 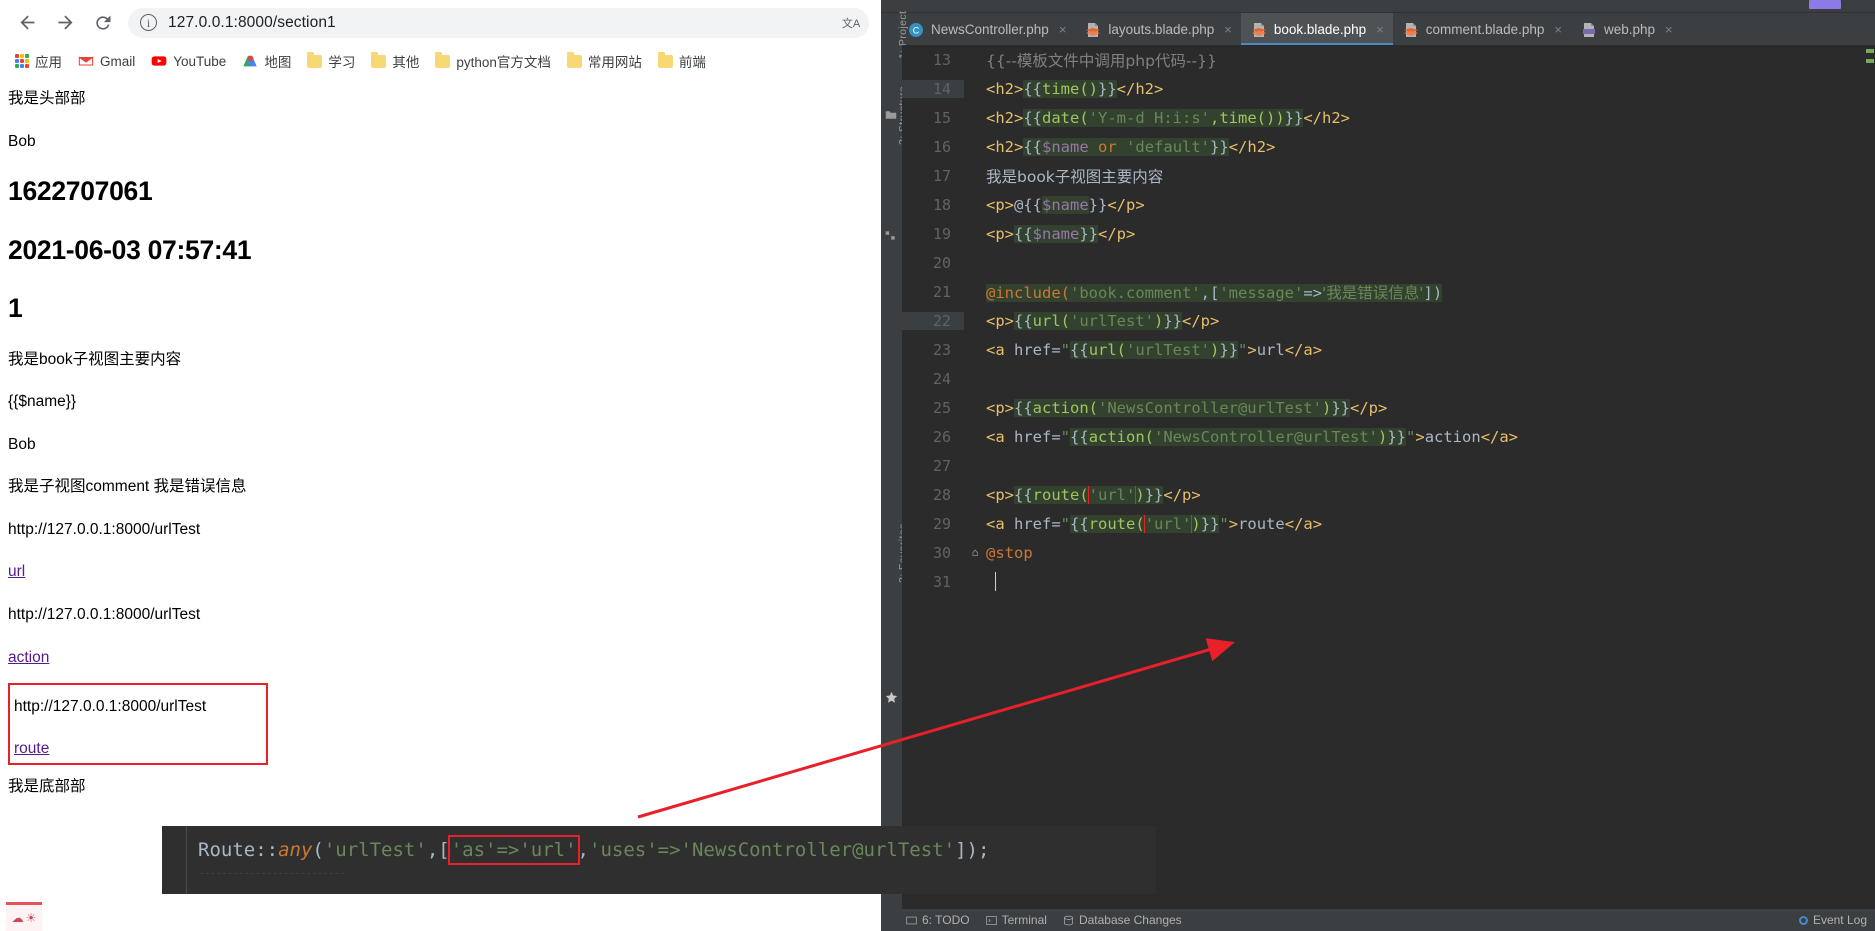 I want to click on status-event-log: Event Log, so click(x=1832, y=920).